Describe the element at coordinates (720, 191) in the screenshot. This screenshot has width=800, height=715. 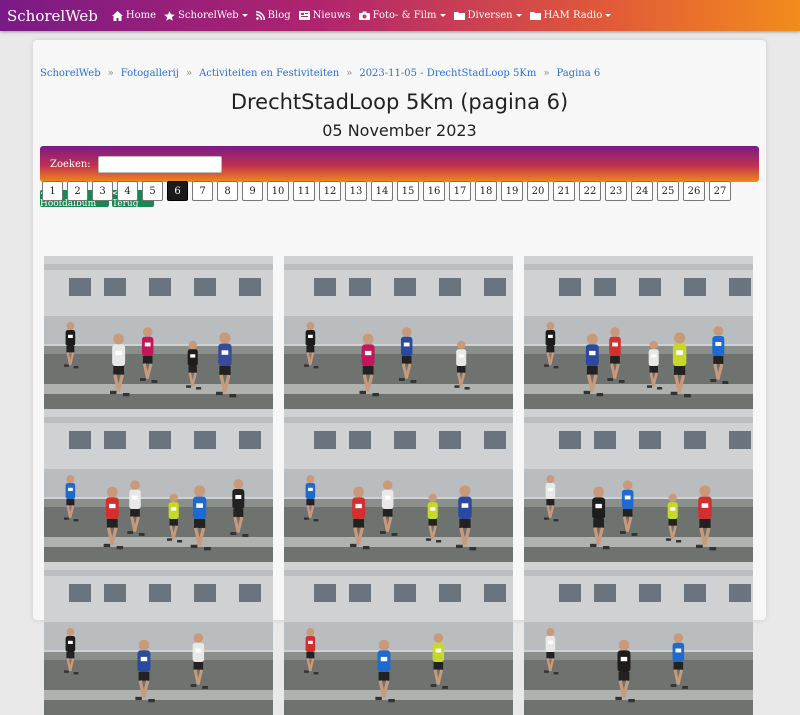
I see `page-link-27: 27` at that location.